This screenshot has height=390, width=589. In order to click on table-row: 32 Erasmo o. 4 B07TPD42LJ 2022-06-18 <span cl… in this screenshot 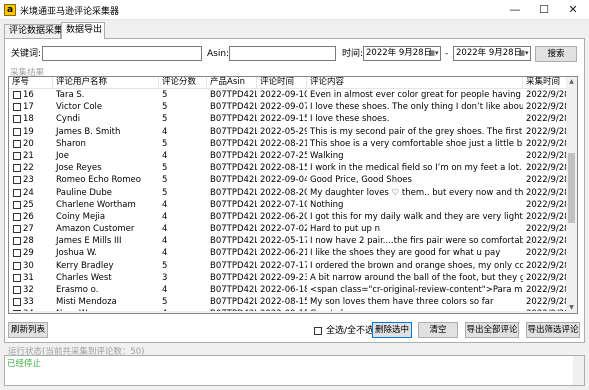, I will do `click(288, 290)`.